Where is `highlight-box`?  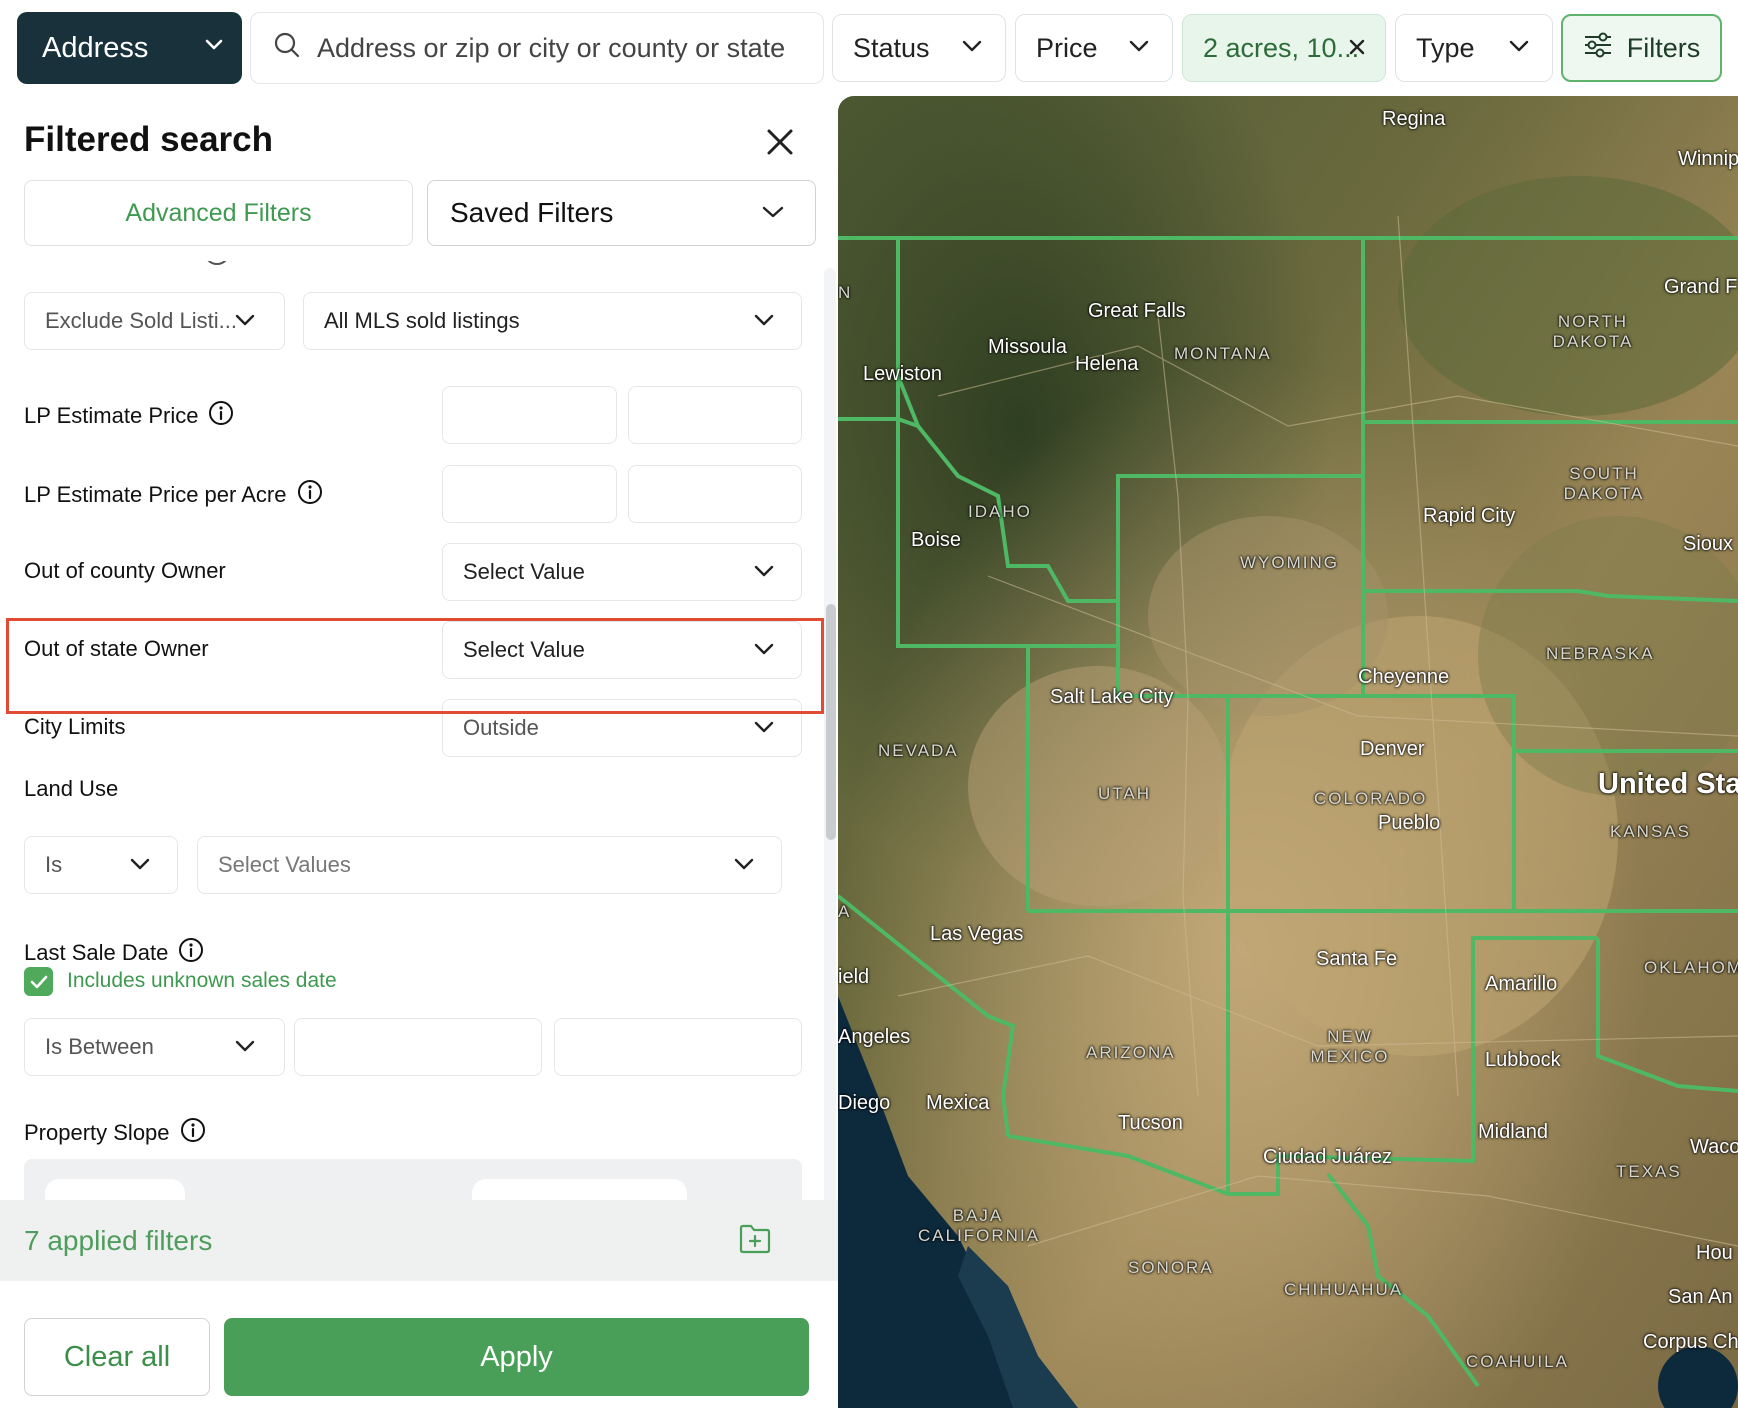
highlight-box is located at coordinates (415, 666).